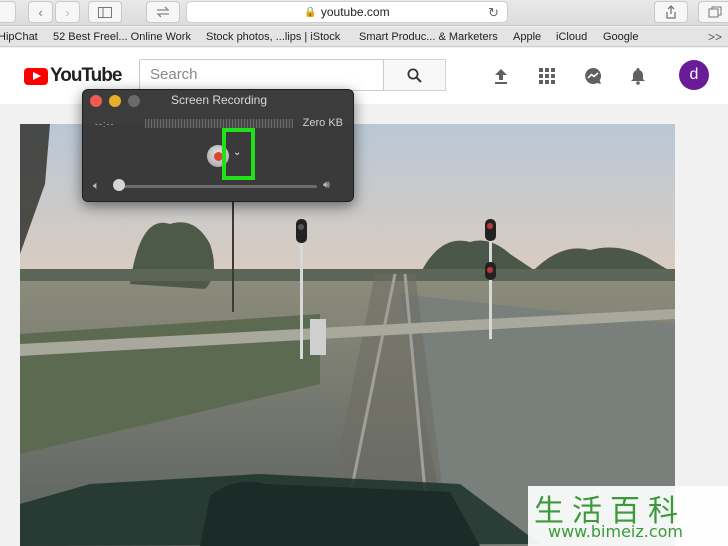 The height and width of the screenshot is (546, 728). I want to click on search-icon, so click(414, 75).